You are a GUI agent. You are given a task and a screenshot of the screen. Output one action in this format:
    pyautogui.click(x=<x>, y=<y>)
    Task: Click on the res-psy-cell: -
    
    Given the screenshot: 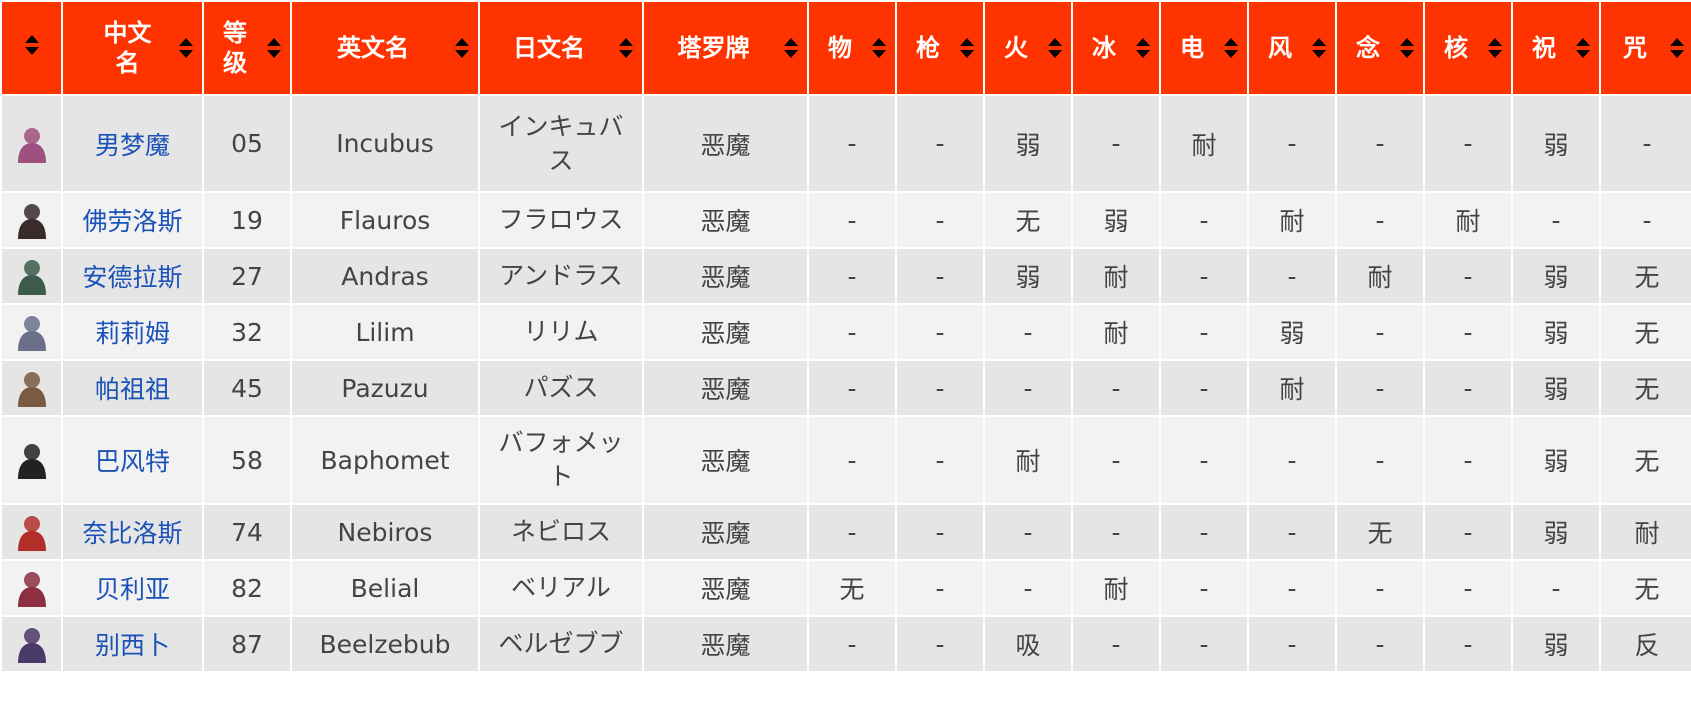 What is the action you would take?
    pyautogui.click(x=1380, y=460)
    